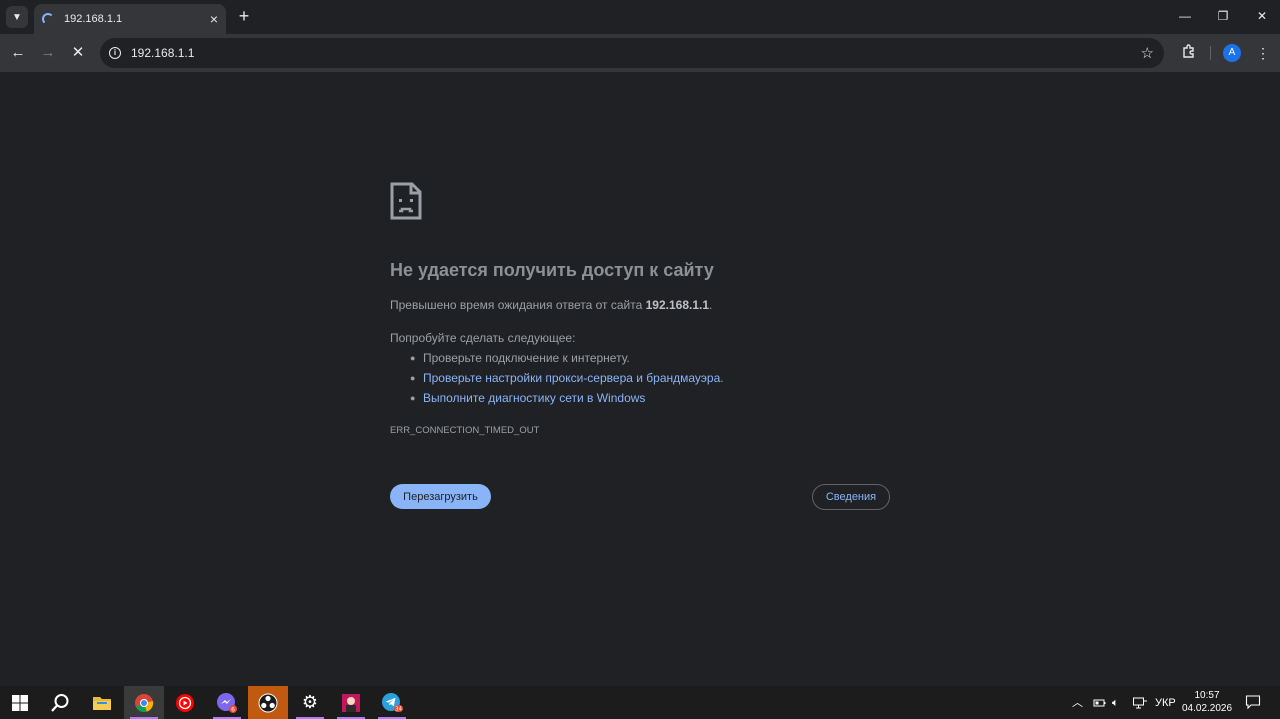 The width and height of the screenshot is (1280, 719). I want to click on taskbar-obs, so click(268, 702).